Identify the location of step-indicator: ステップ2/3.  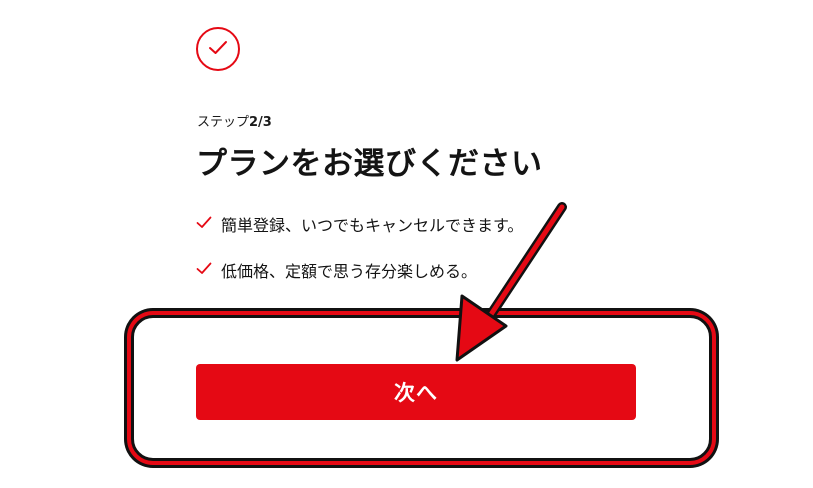
(234, 120).